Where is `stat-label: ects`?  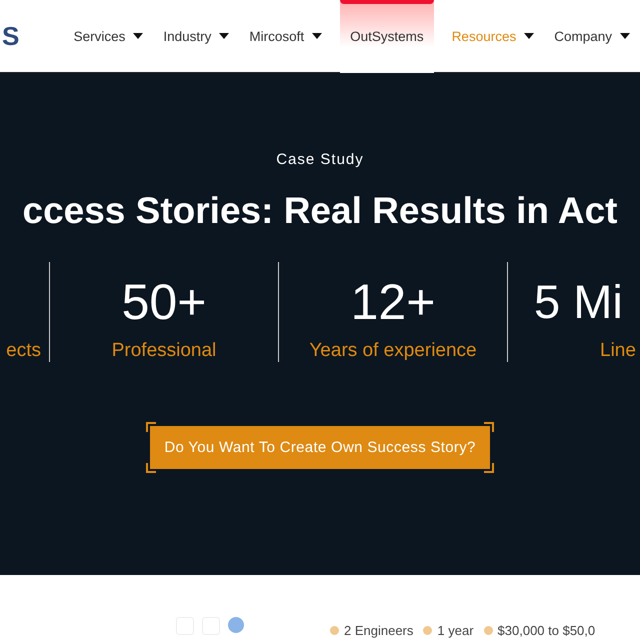 stat-label: ects is located at coordinates (23, 351).